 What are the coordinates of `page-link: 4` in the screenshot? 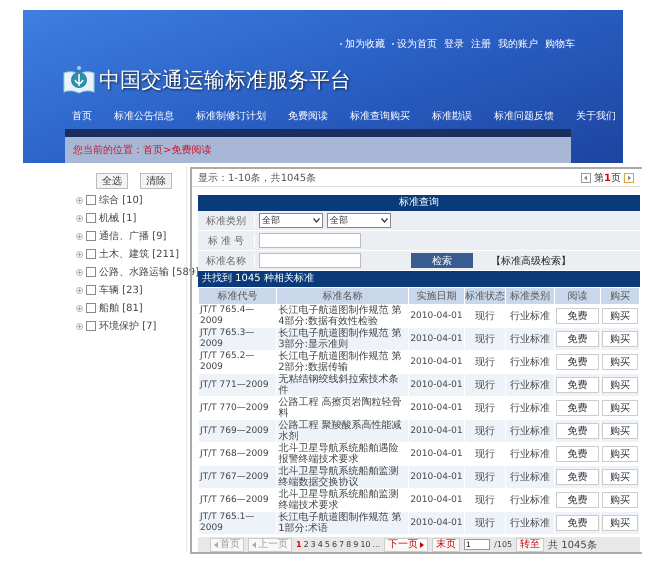 It's located at (320, 545).